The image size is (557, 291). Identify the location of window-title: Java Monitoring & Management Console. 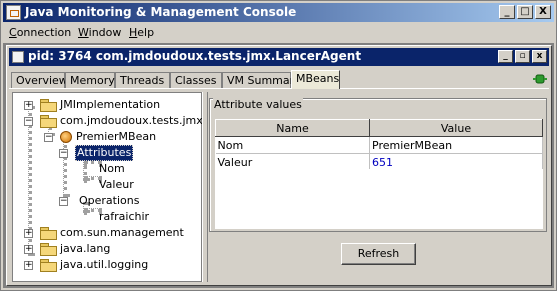
(161, 12).